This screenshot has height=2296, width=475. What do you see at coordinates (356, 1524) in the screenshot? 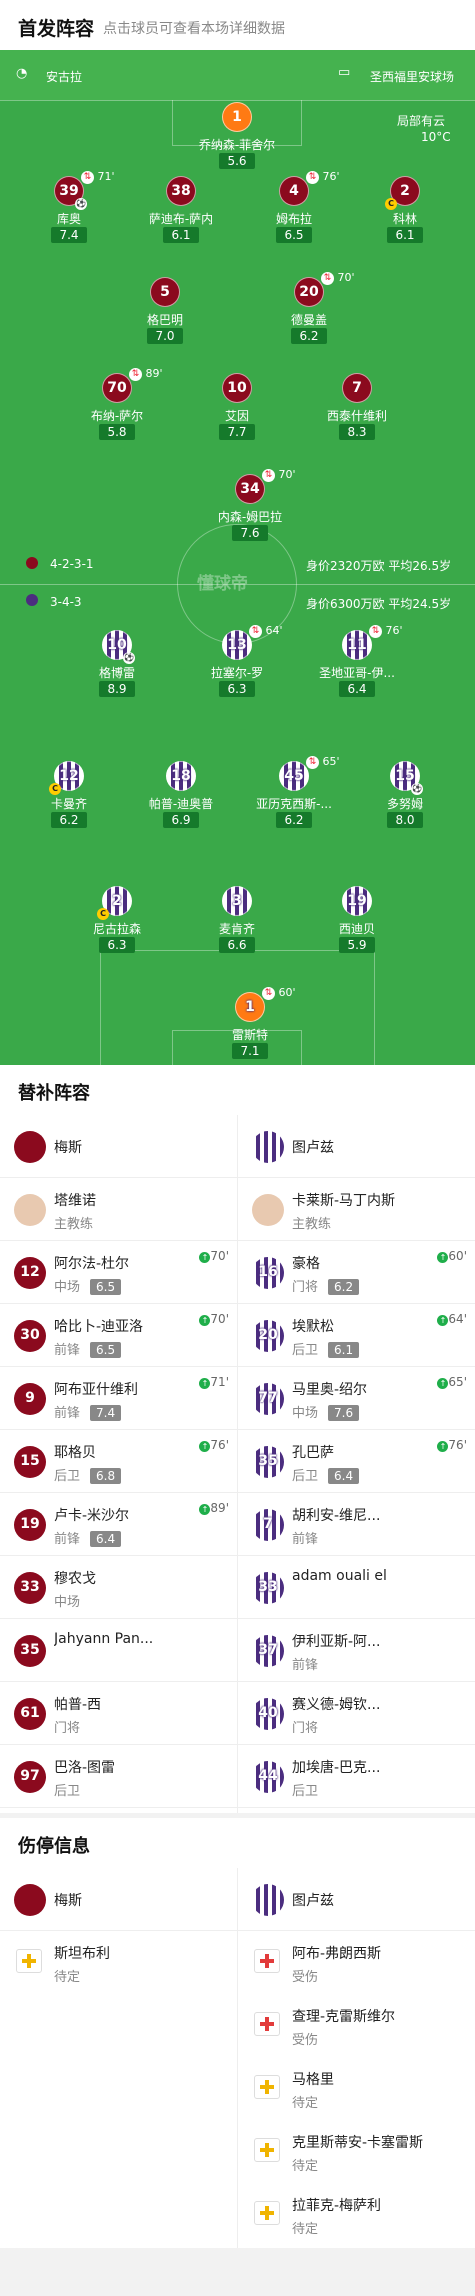
I see `sub-player-row: 7 胡利安-维尼... 前锋` at bounding box center [356, 1524].